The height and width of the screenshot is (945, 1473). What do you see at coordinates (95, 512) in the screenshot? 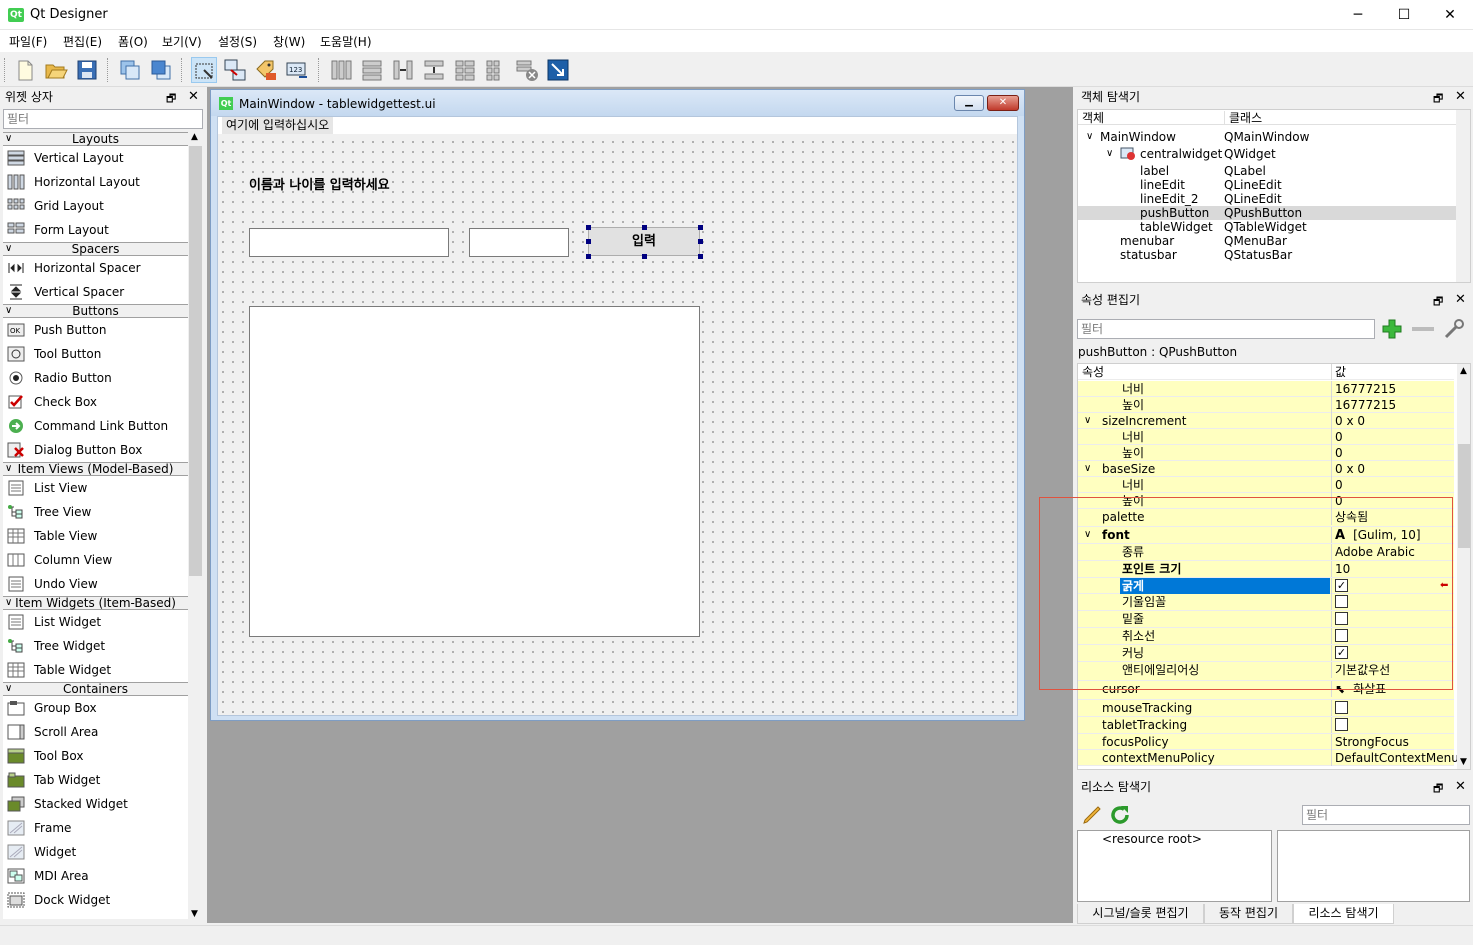
I see `widget-item-tree-view: Tree View` at bounding box center [95, 512].